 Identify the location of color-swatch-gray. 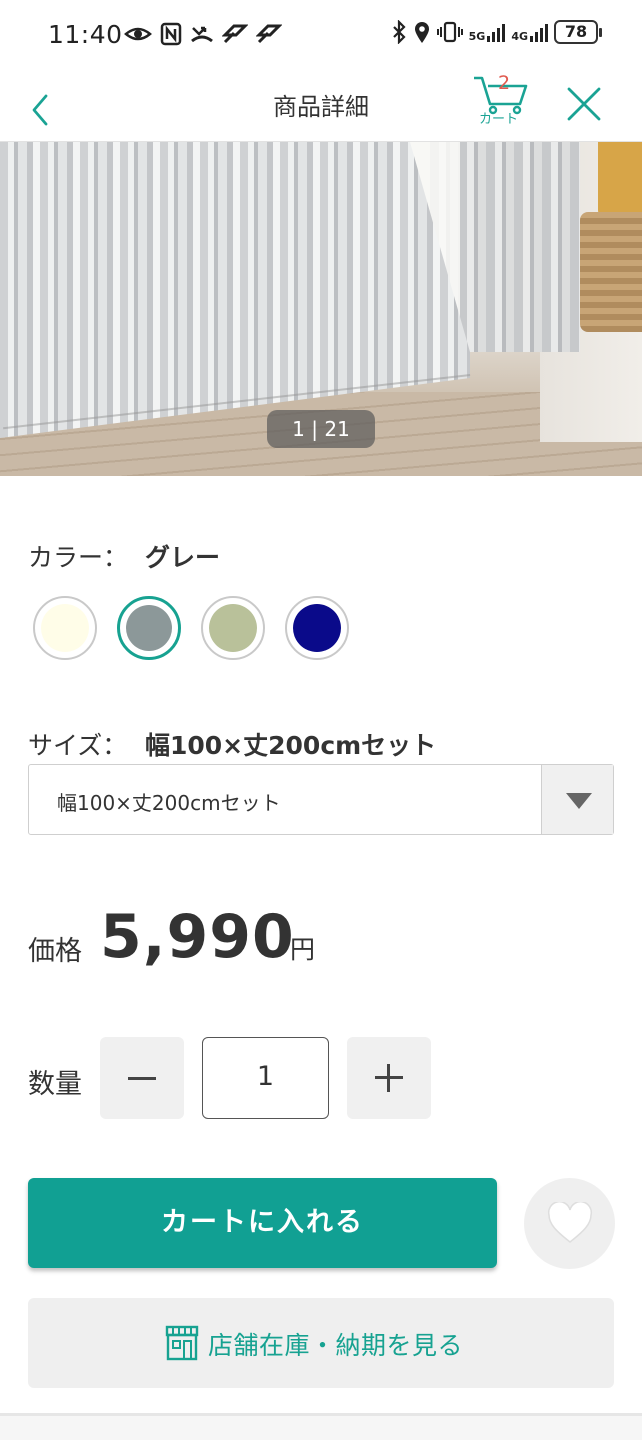
(149, 628).